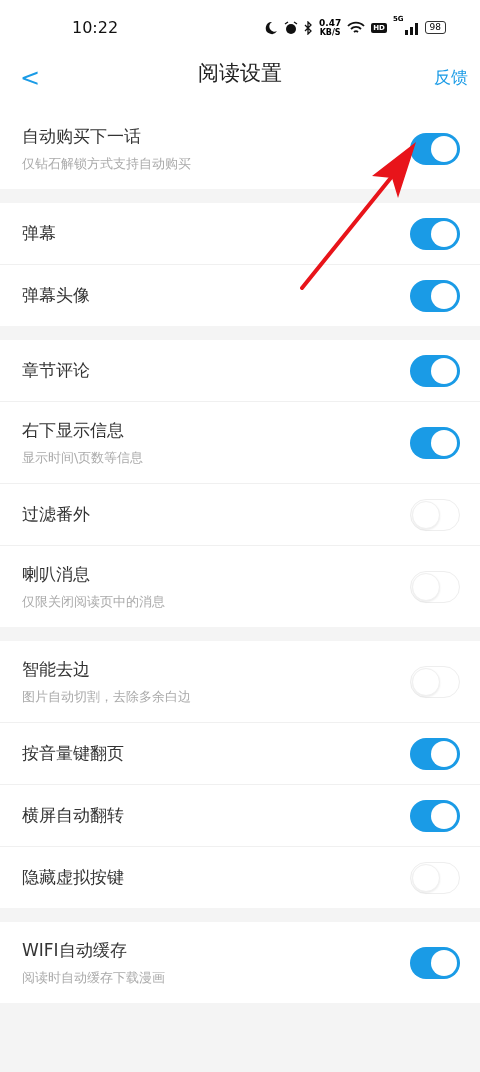  Describe the element at coordinates (435, 27) in the screenshot. I see `battery-indicator: 98` at that location.